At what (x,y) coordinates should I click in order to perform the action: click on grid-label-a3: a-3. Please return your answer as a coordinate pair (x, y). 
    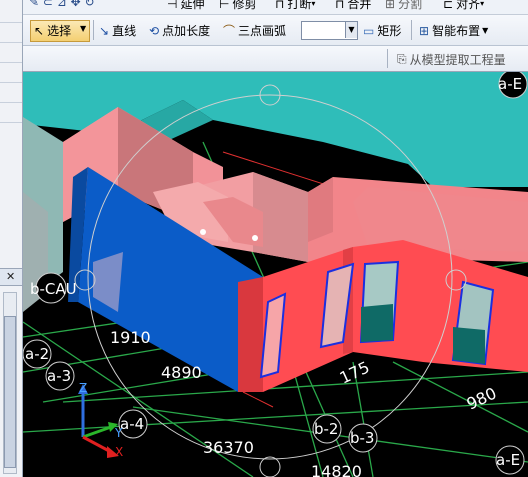
    Looking at the image, I should click on (59, 376).